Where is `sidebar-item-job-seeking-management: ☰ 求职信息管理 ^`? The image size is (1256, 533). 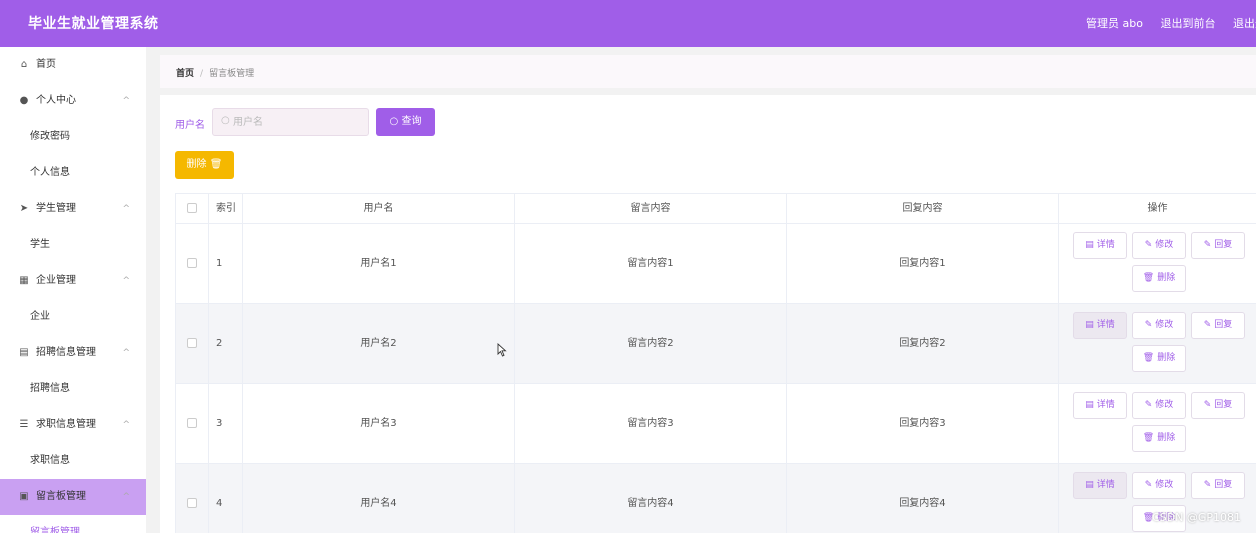
sidebar-item-job-seeking-management: ☰ 求职信息管理 ^ is located at coordinates (73, 425).